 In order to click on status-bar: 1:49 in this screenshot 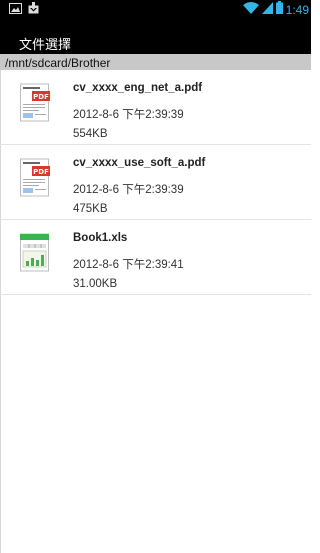, I will do `click(155, 9)`.